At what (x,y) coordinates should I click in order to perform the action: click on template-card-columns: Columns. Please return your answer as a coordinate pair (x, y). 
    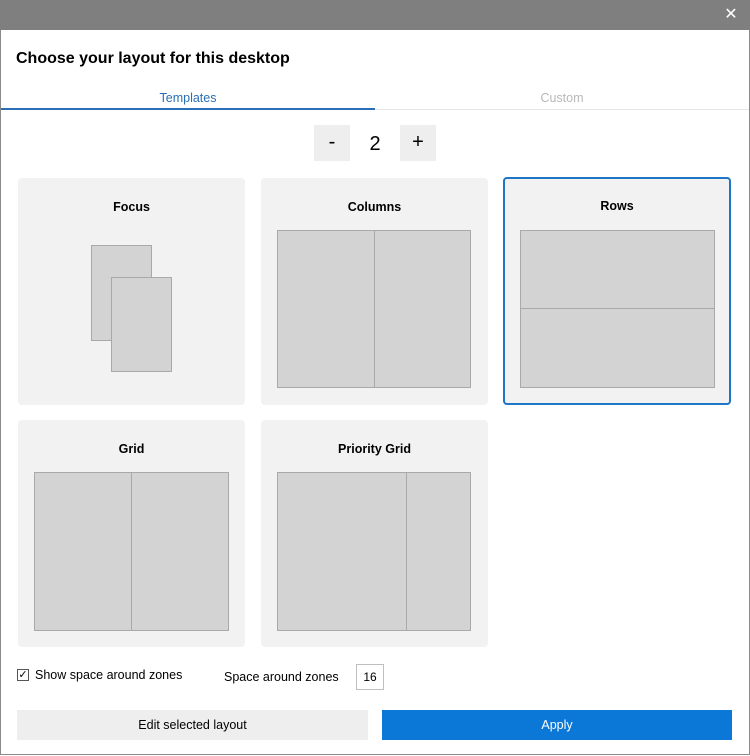
    Looking at the image, I should click on (374, 291).